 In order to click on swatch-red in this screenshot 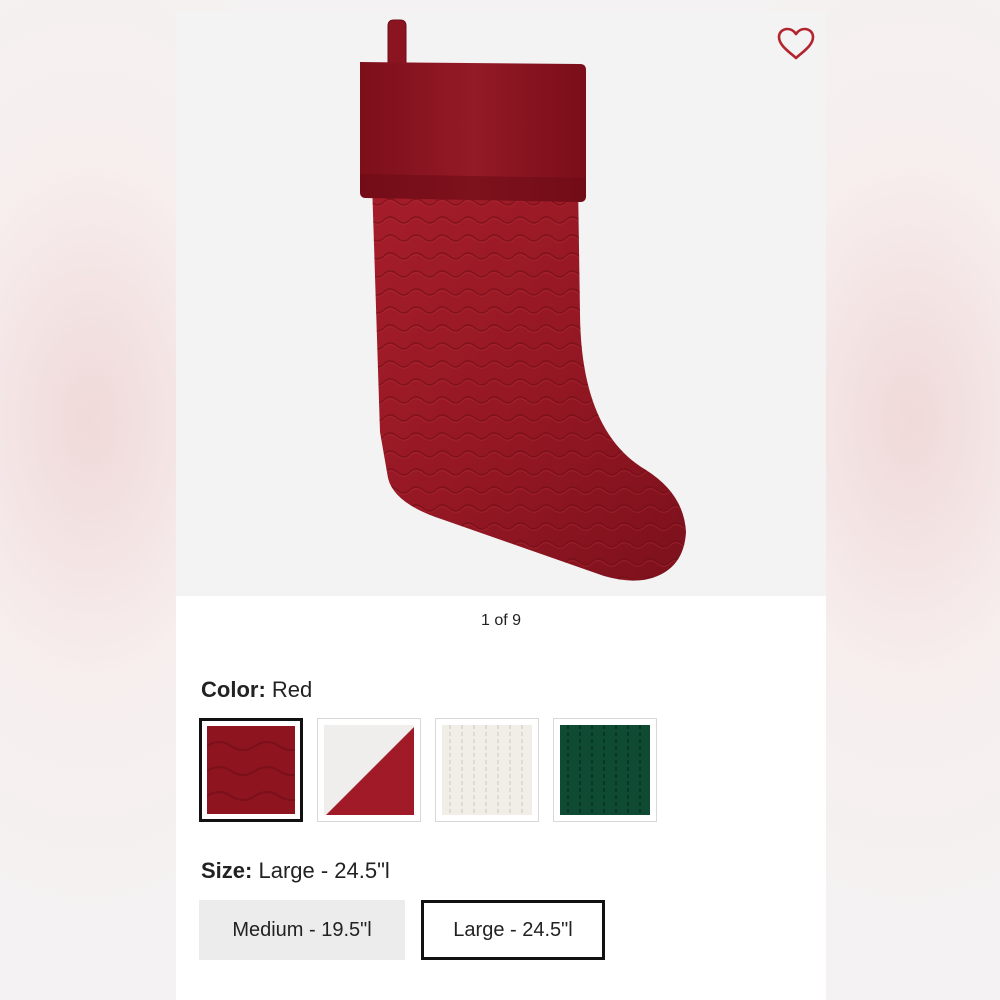, I will do `click(251, 770)`.